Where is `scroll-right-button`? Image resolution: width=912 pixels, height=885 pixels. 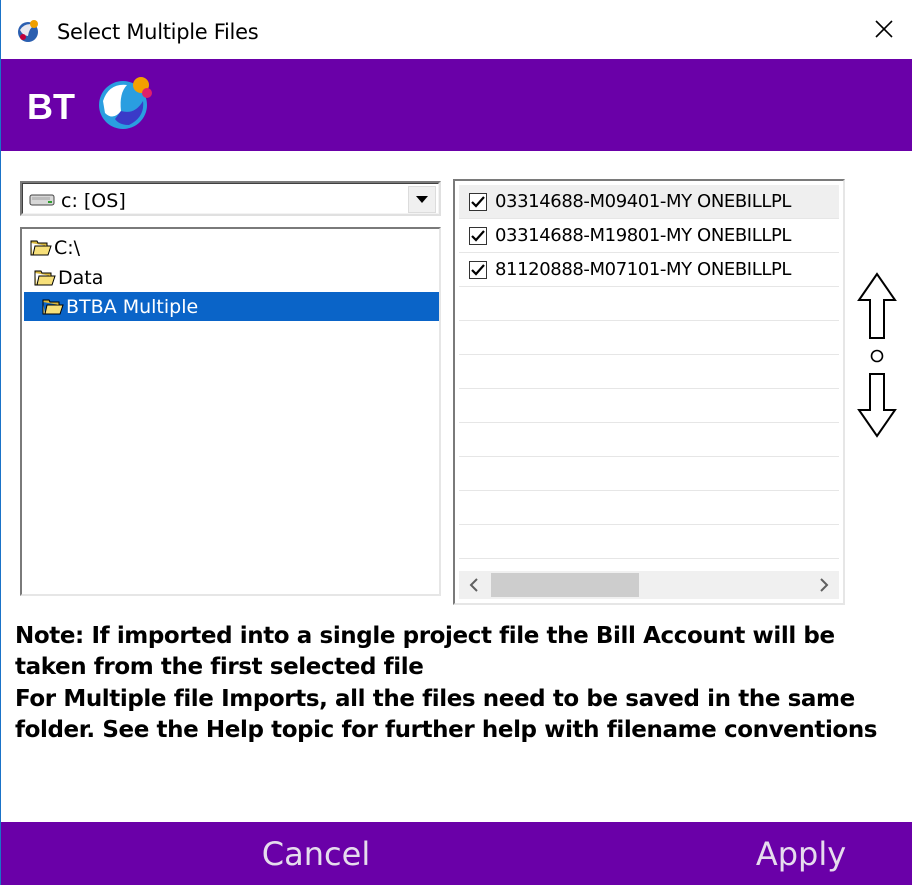 scroll-right-button is located at coordinates (824, 585).